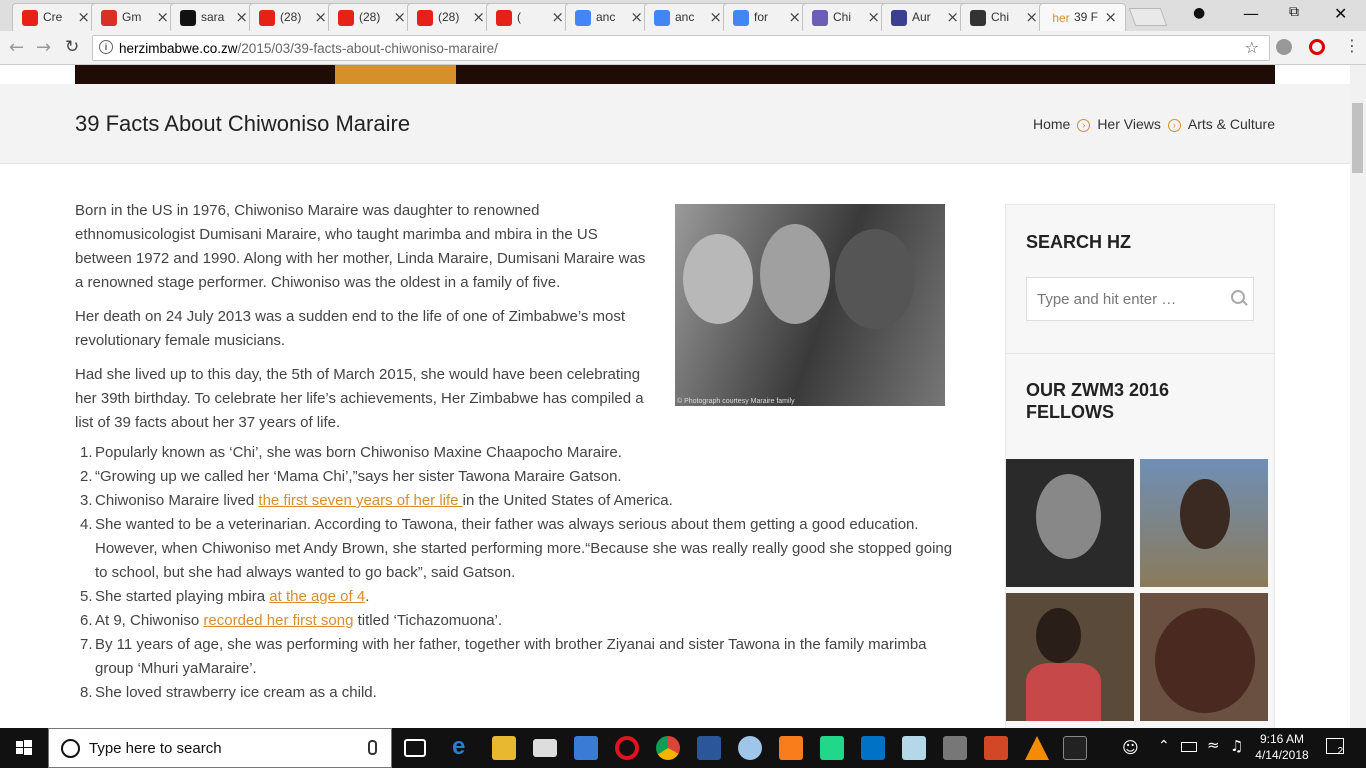 Image resolution: width=1366 pixels, height=773 pixels. Describe the element at coordinates (1238, 297) in the screenshot. I see `search-icon` at that location.